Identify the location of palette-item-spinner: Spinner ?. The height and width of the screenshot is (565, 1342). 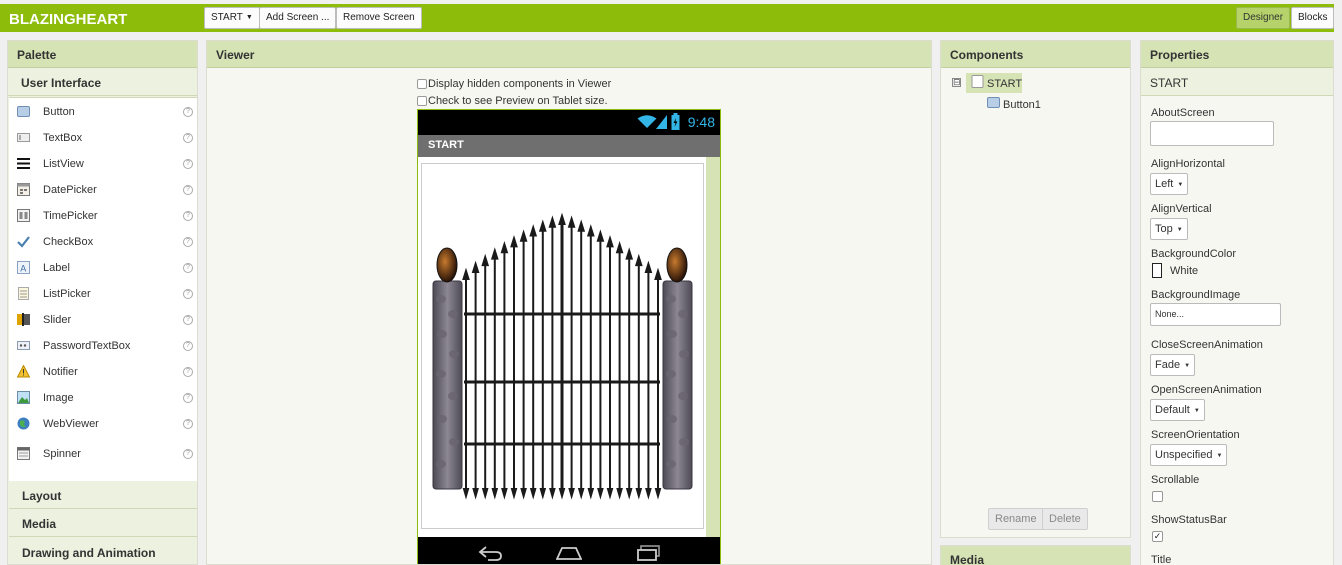
(103, 454).